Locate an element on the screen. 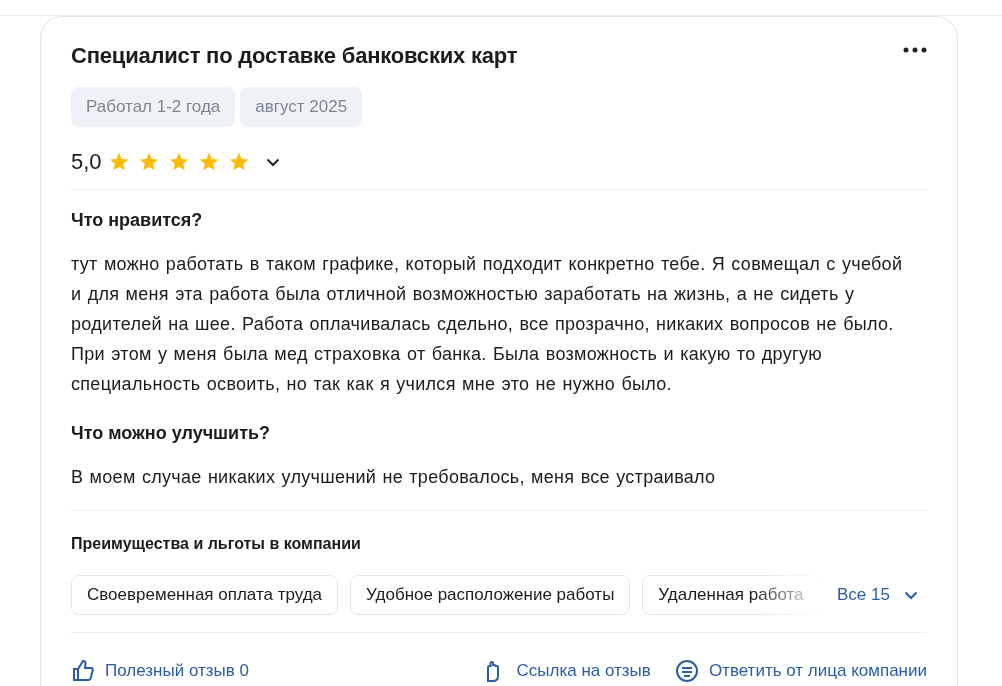  caret-icon is located at coordinates (910, 595).